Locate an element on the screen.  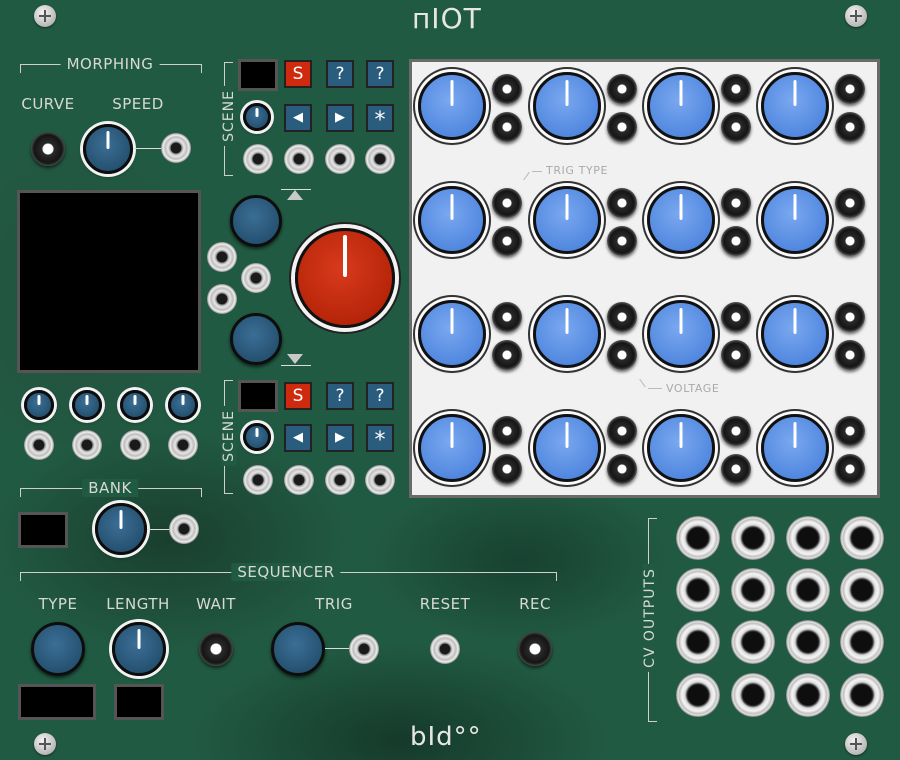
scene-a-cv-jack is located at coordinates (222, 257).